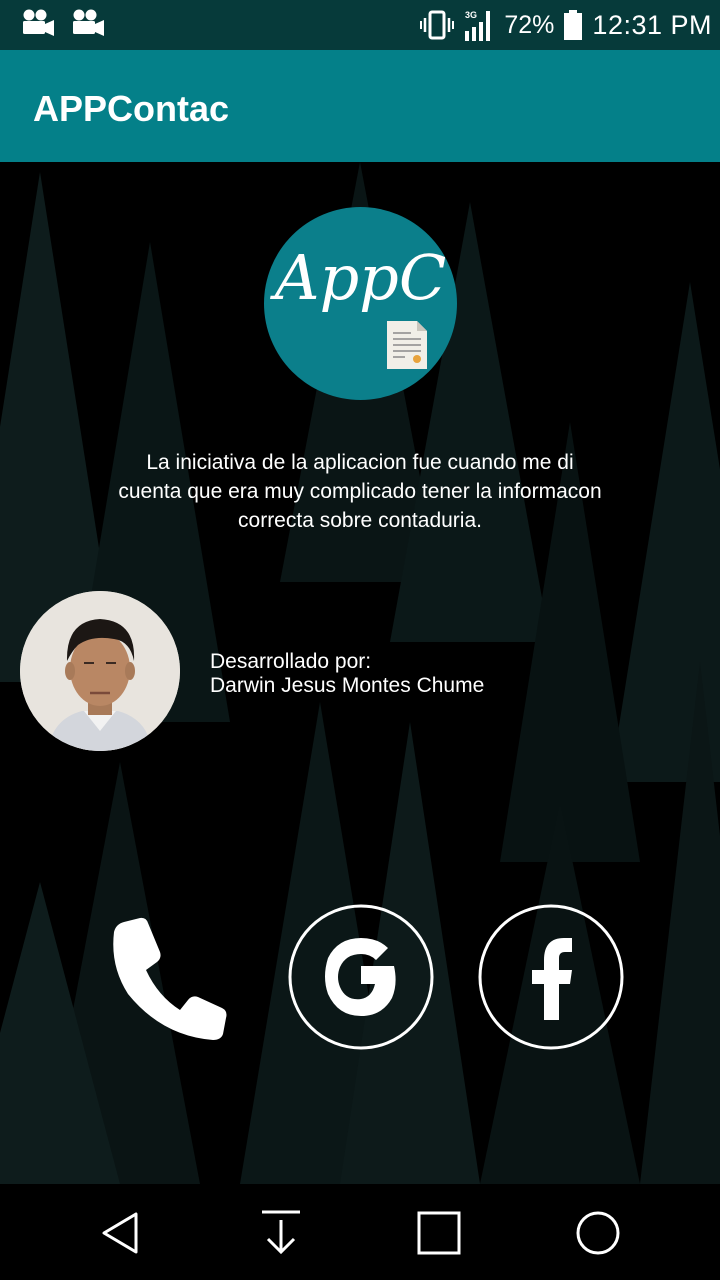 The image size is (720, 1280). Describe the element at coordinates (407, 345) in the screenshot. I see `document-icon` at that location.